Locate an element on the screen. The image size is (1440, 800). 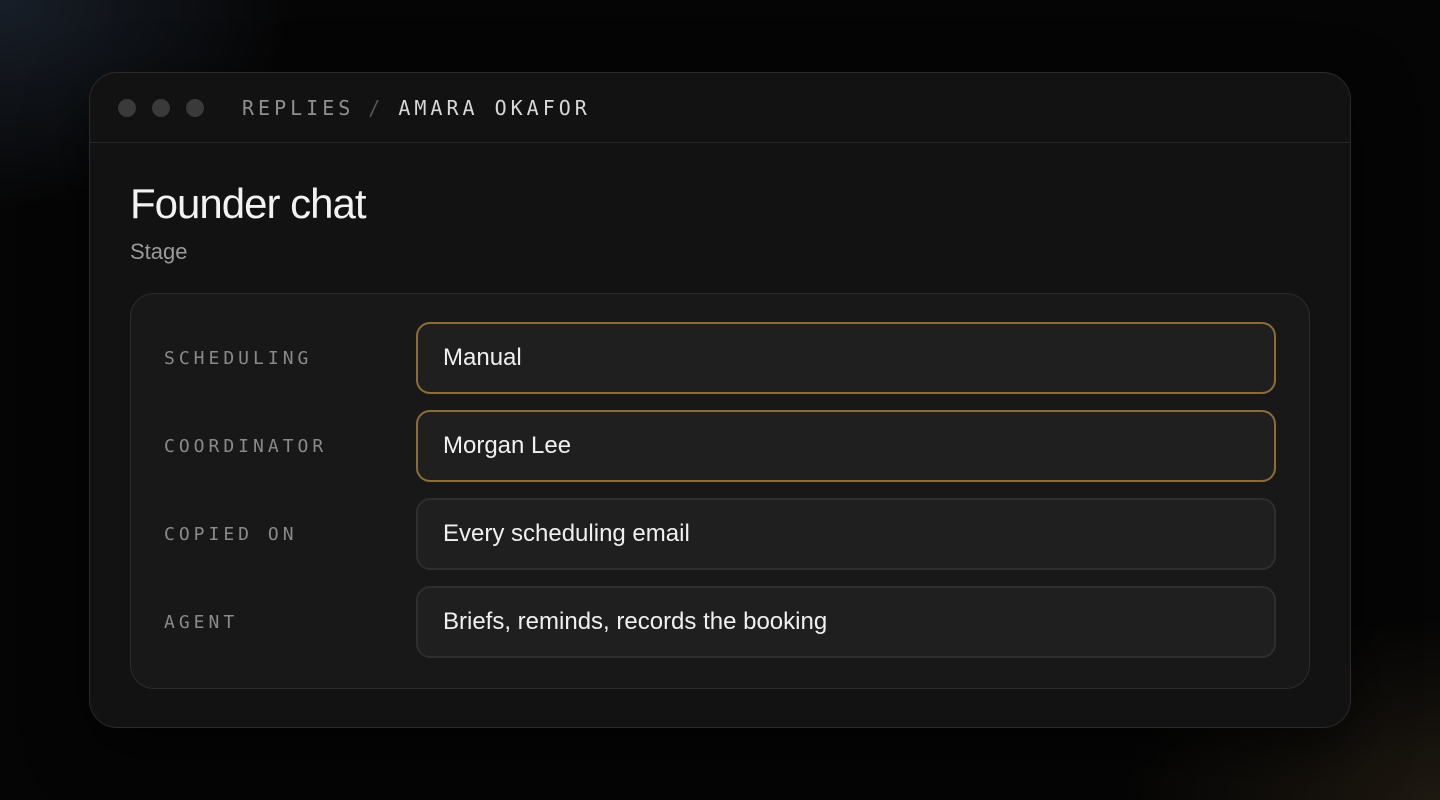
agent-field: Briefs, reminds, records the booking is located at coordinates (846, 622).